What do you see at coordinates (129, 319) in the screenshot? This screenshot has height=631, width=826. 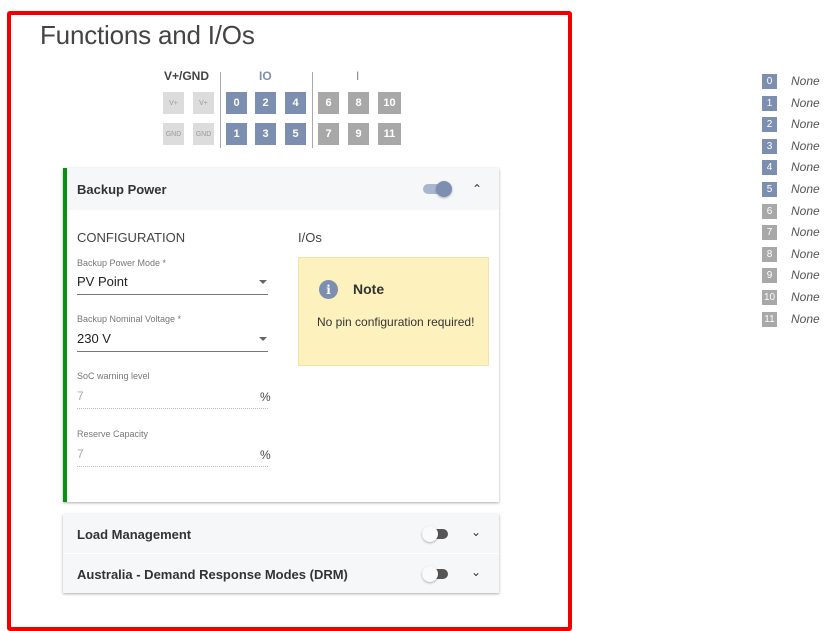 I see `backup-voltage-label: Backup Nominal Voltage *` at bounding box center [129, 319].